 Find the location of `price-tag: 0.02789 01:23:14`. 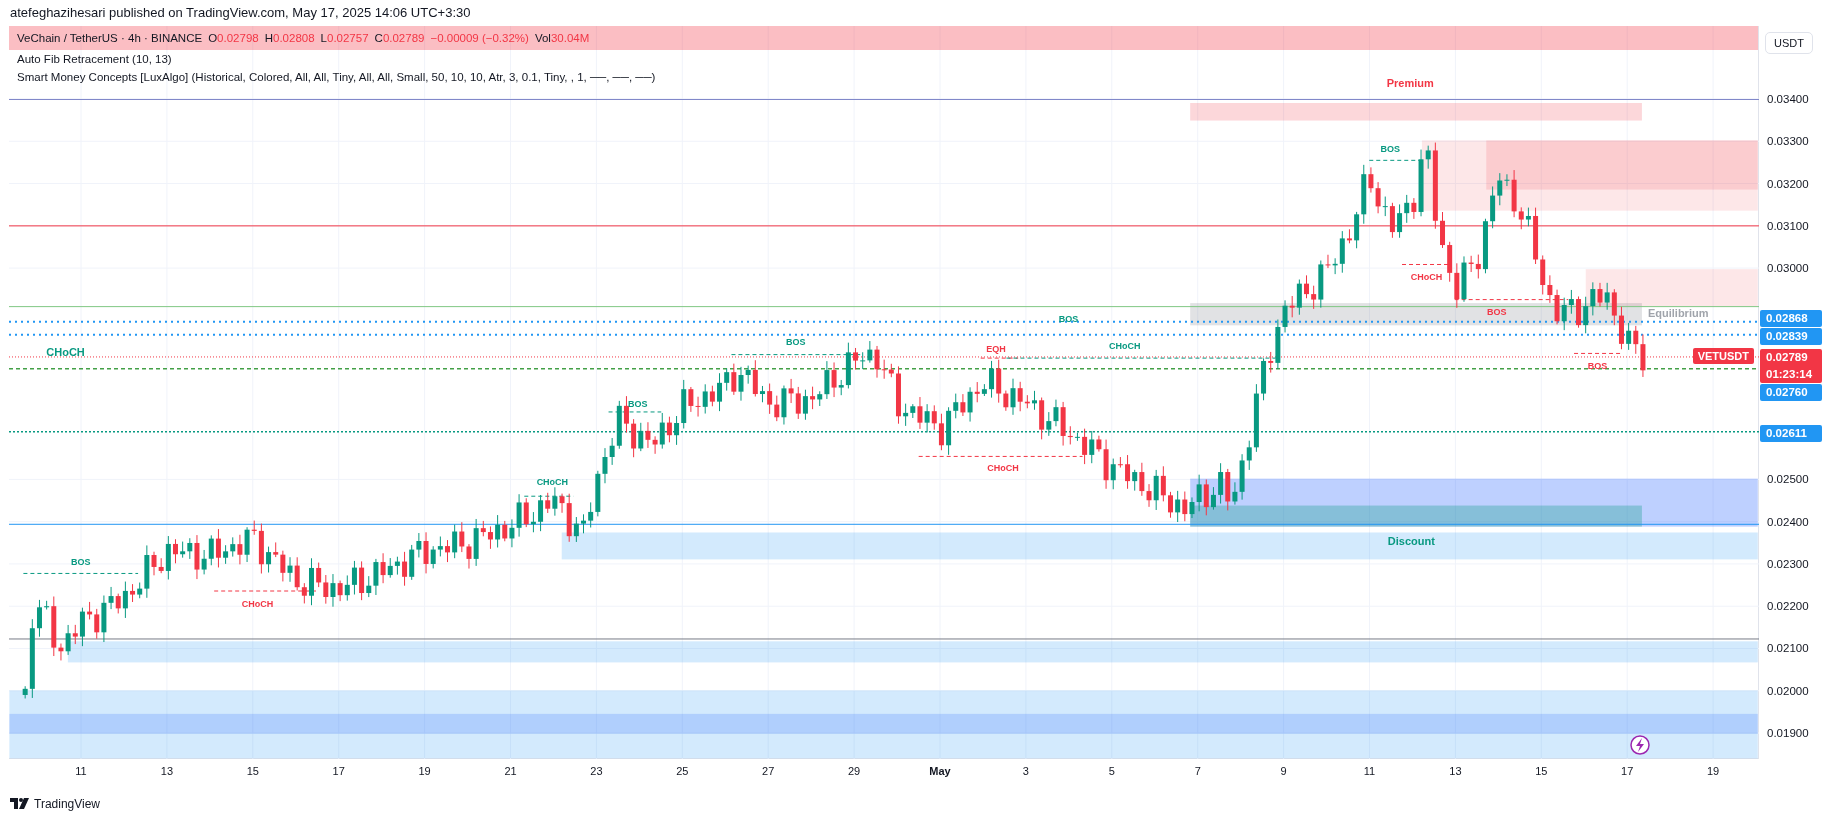

price-tag: 0.02789 01:23:14 is located at coordinates (1791, 366).